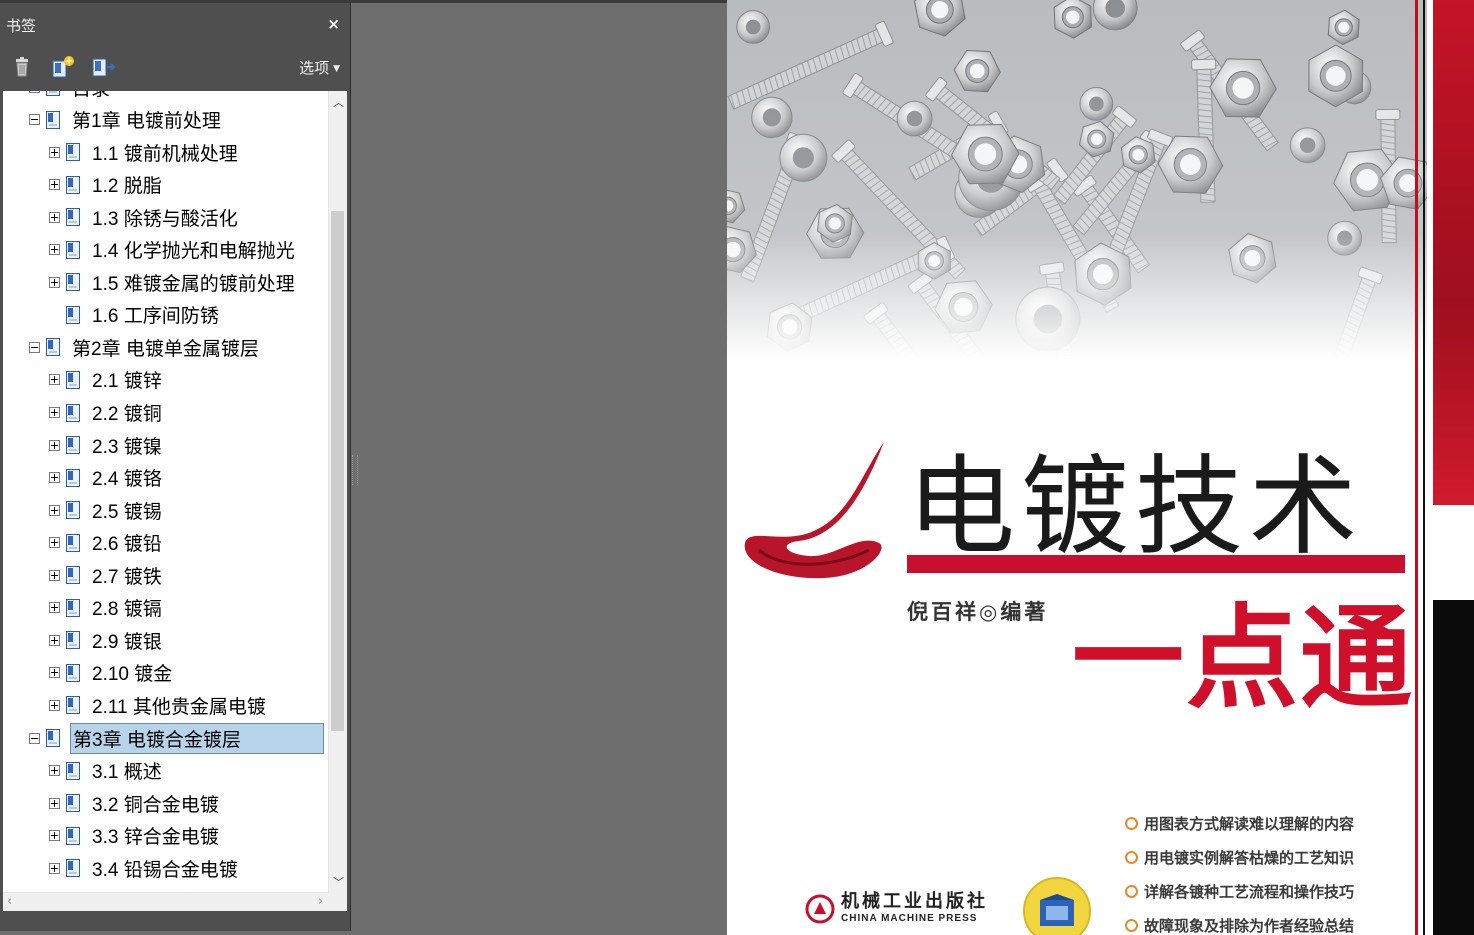 The width and height of the screenshot is (1474, 935). Describe the element at coordinates (106, 510) in the screenshot. I see `bookmark-item: 2.5 镀锡` at that location.